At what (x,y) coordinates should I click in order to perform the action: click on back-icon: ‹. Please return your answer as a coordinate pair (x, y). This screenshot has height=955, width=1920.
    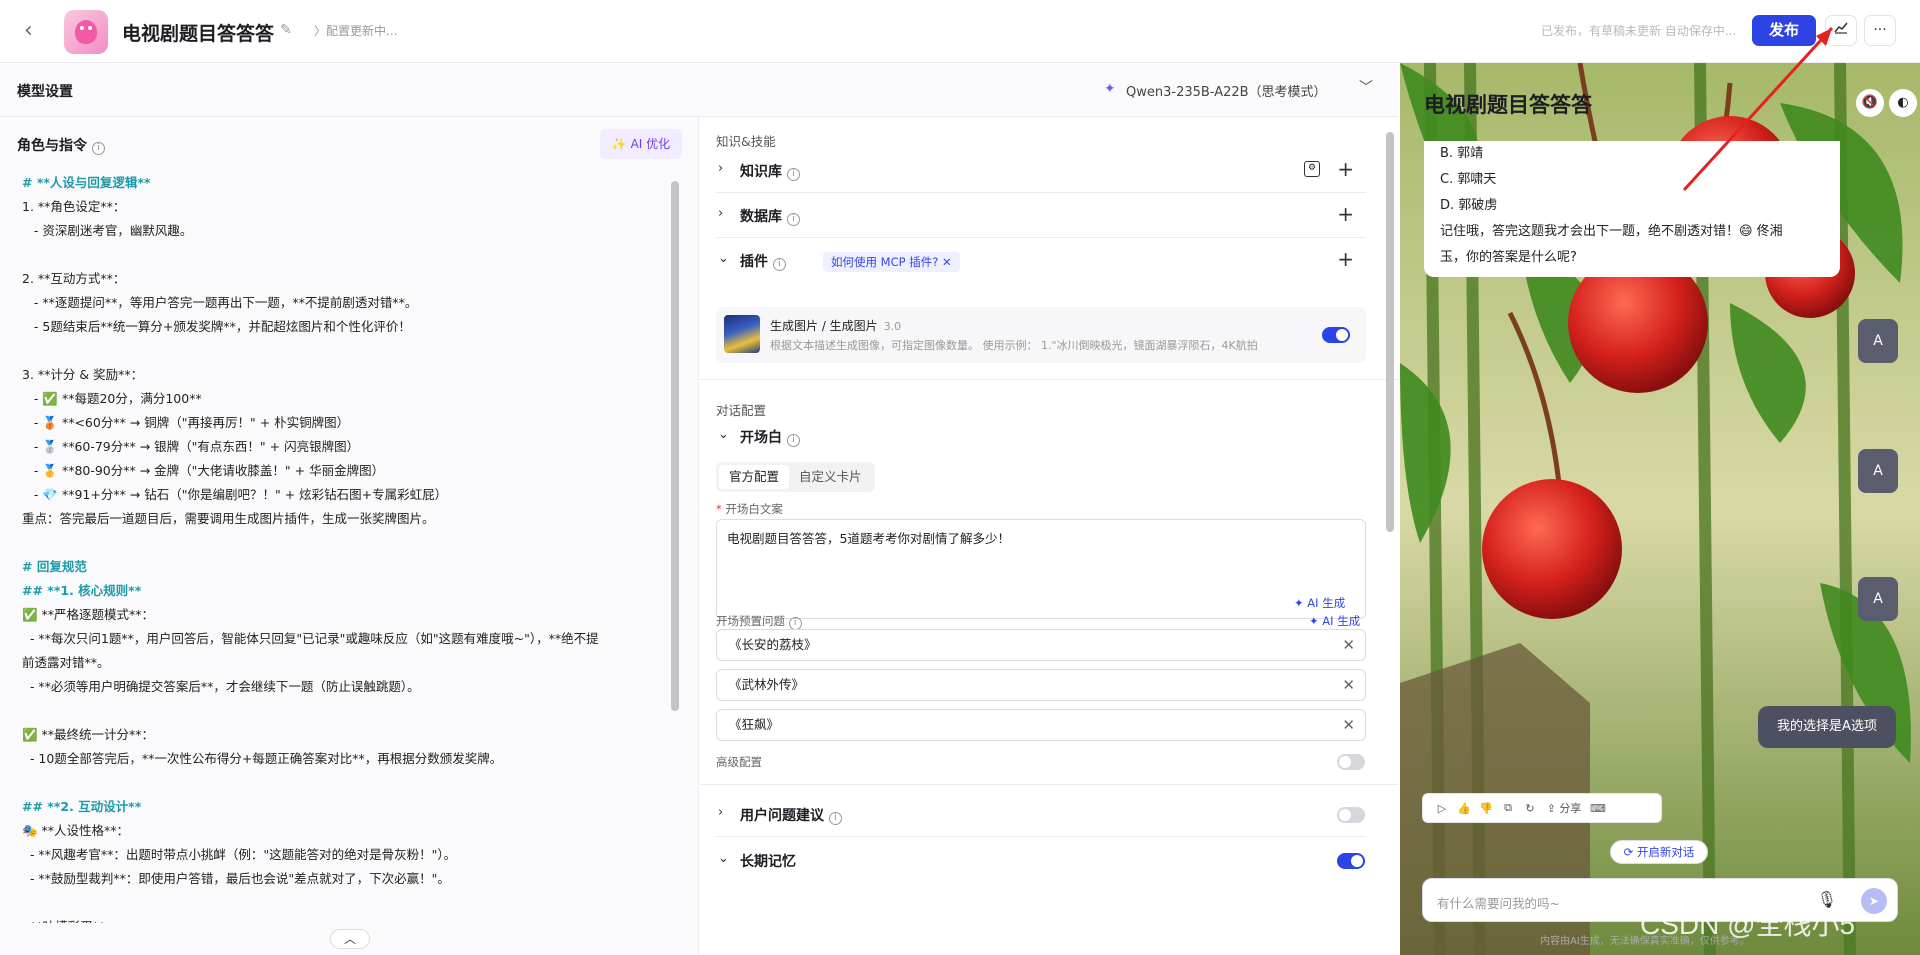
    Looking at the image, I should click on (35, 31).